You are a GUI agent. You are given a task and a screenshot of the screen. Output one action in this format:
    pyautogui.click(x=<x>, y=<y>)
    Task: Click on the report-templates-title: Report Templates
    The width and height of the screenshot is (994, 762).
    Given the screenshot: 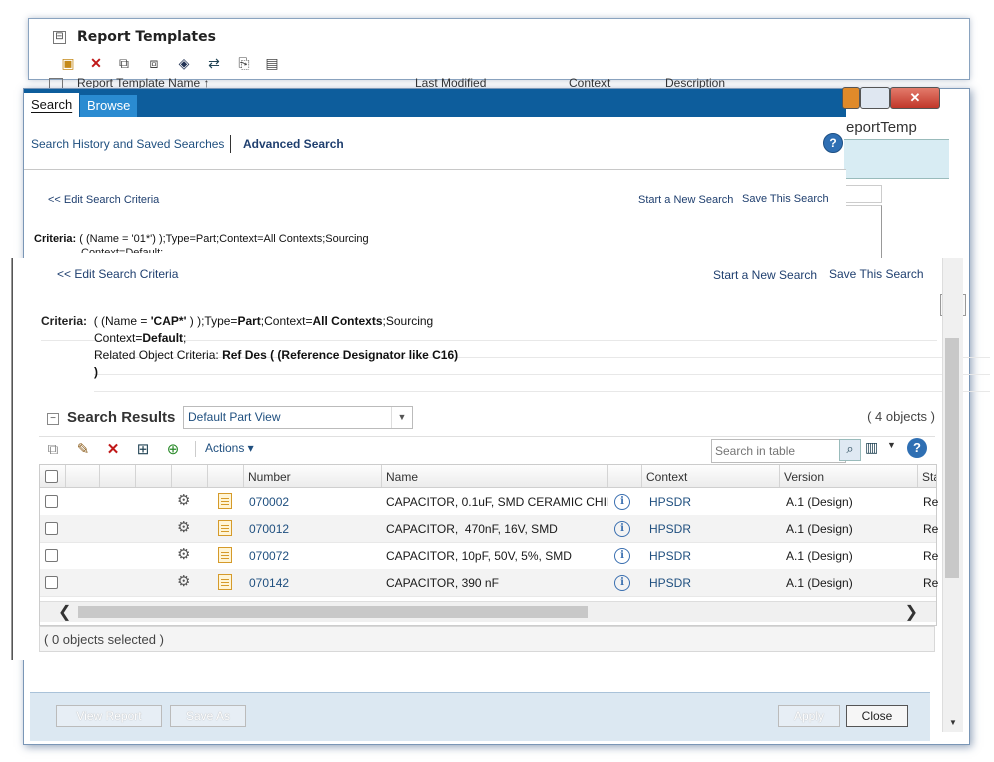 What is the action you would take?
    pyautogui.click(x=146, y=37)
    